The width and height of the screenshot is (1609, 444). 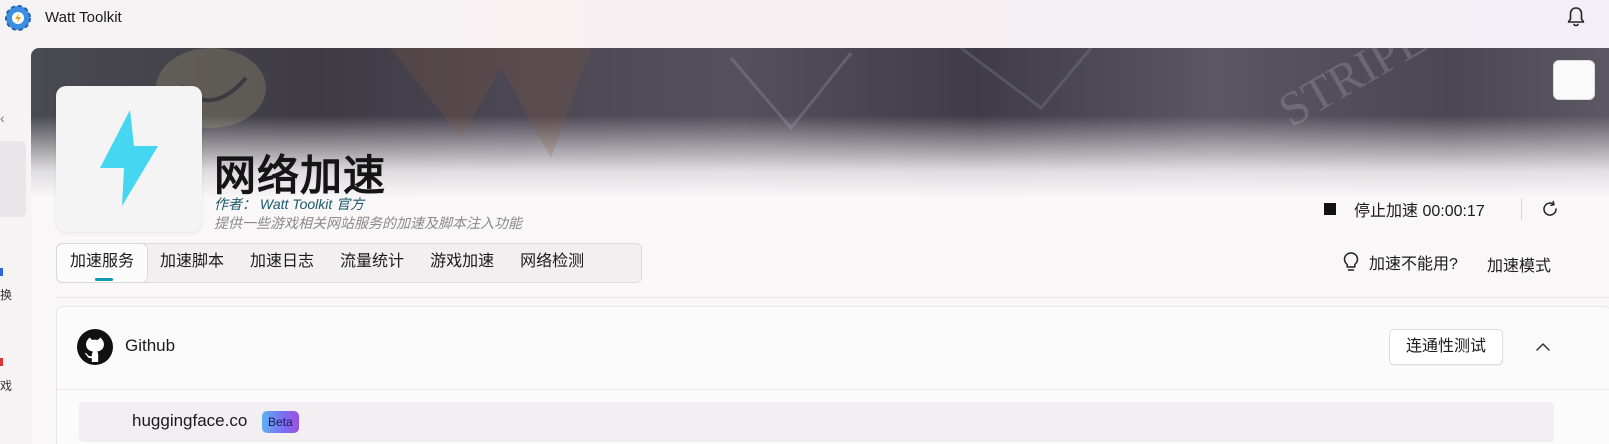 What do you see at coordinates (1351, 261) in the screenshot?
I see `lightbulb-icon` at bounding box center [1351, 261].